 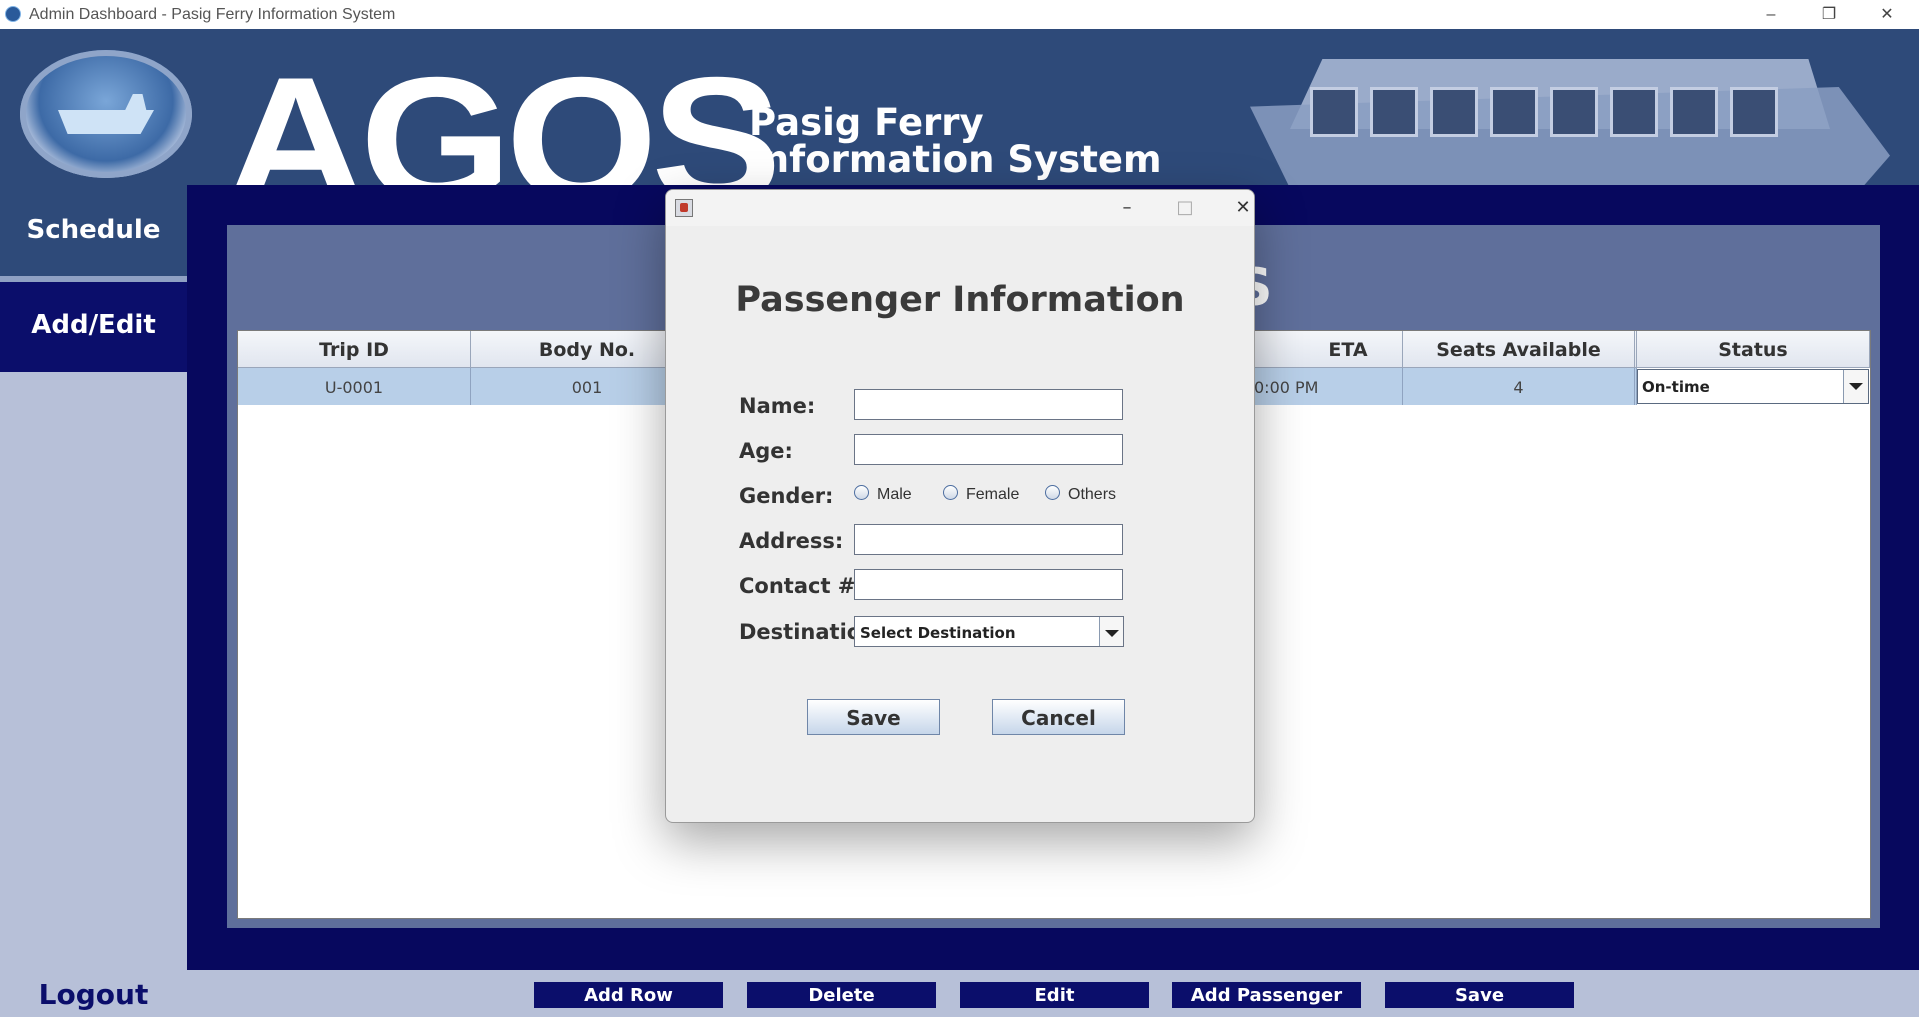 What do you see at coordinates (894, 494) in the screenshot?
I see `radio-label: Male` at bounding box center [894, 494].